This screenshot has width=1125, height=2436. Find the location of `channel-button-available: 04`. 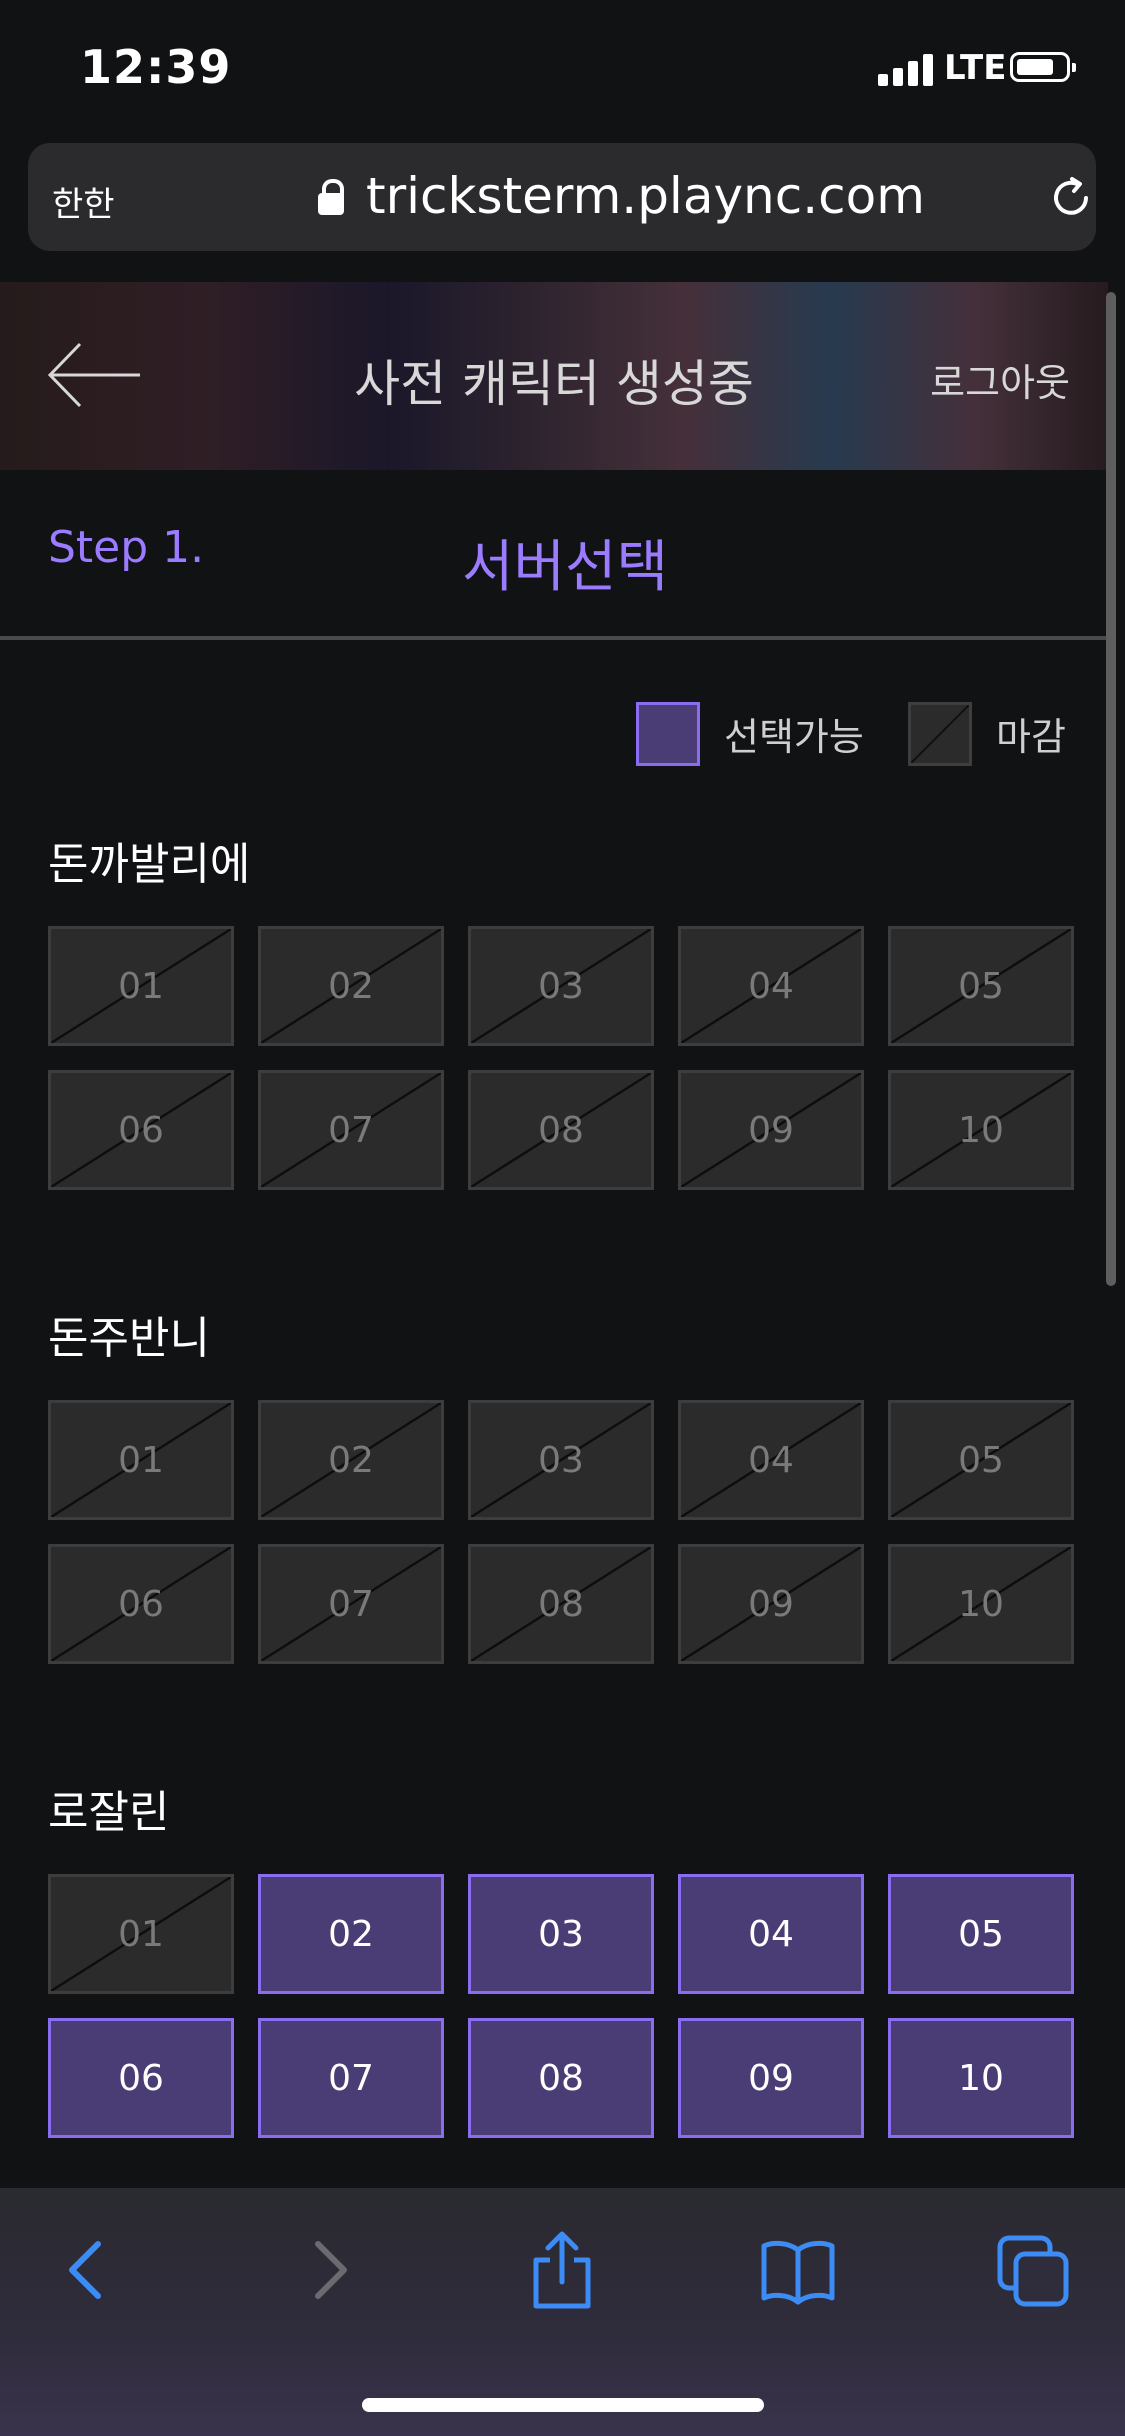

channel-button-available: 04 is located at coordinates (771, 1934).